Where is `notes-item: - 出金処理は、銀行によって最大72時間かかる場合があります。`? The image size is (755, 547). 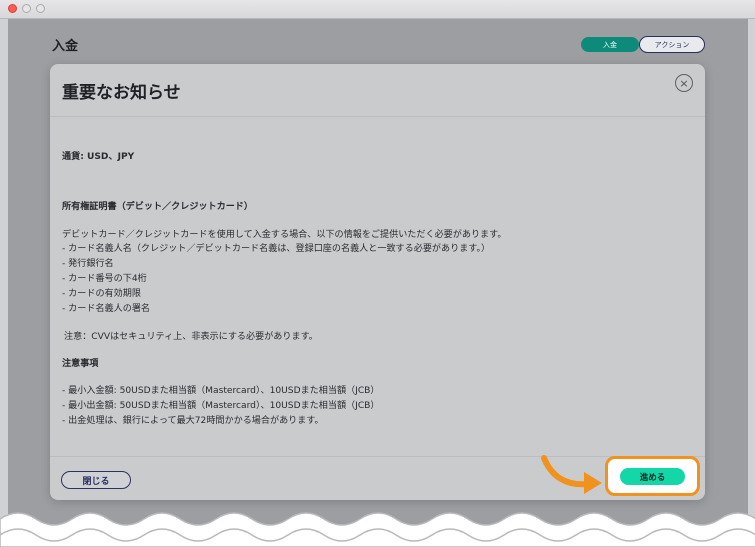
notes-item: - 出金処理は、銀行によって最大72時間かかる場合があります。 is located at coordinates (193, 421).